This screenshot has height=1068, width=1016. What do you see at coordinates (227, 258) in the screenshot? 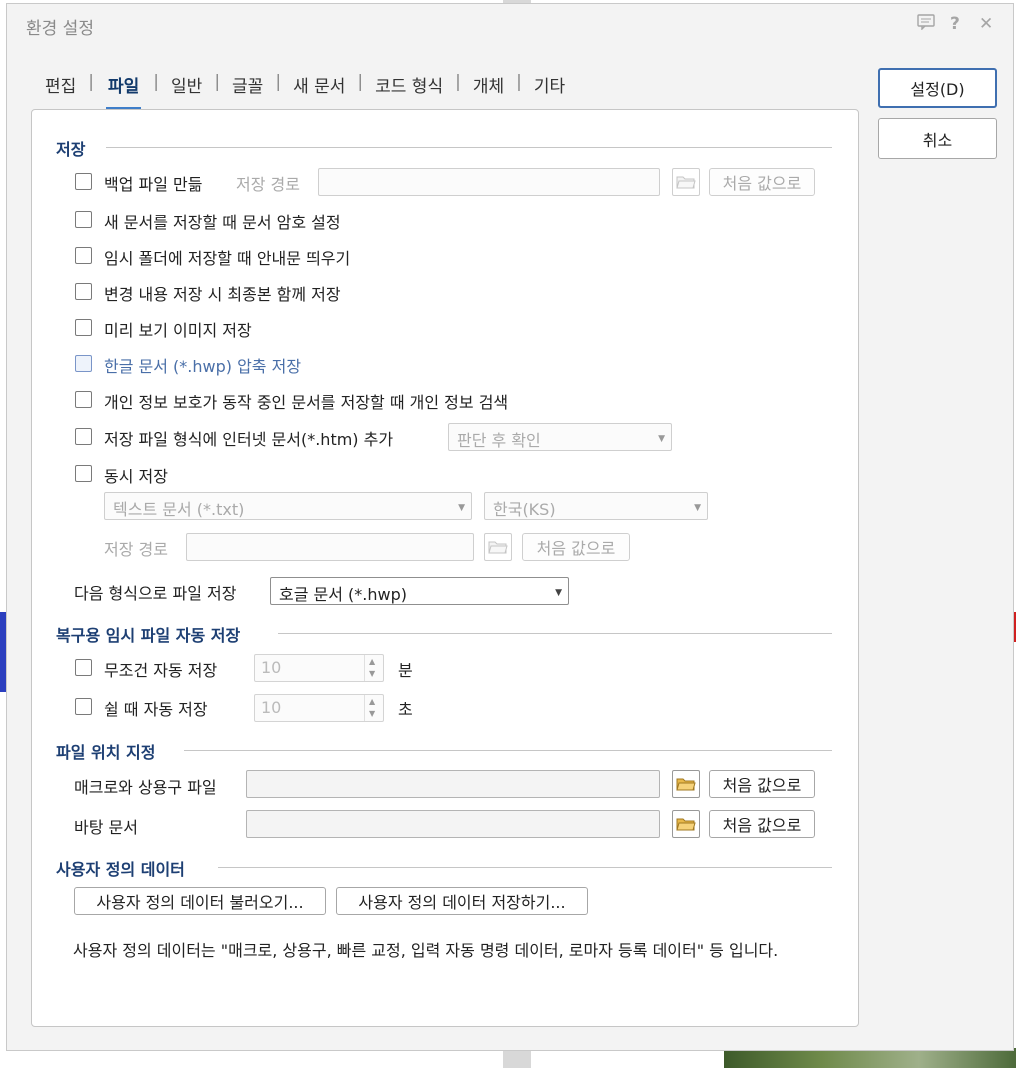
I see `option-label: 임시 폴더에 저장할 때 안내문 띄우기` at bounding box center [227, 258].